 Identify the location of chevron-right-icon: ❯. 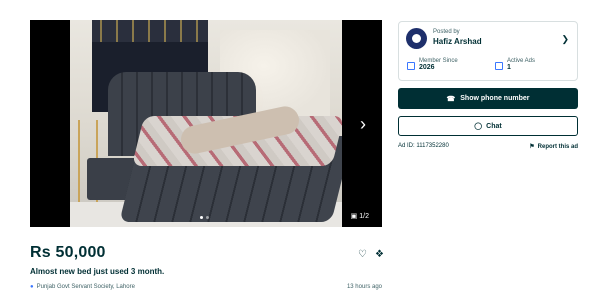
(565, 39).